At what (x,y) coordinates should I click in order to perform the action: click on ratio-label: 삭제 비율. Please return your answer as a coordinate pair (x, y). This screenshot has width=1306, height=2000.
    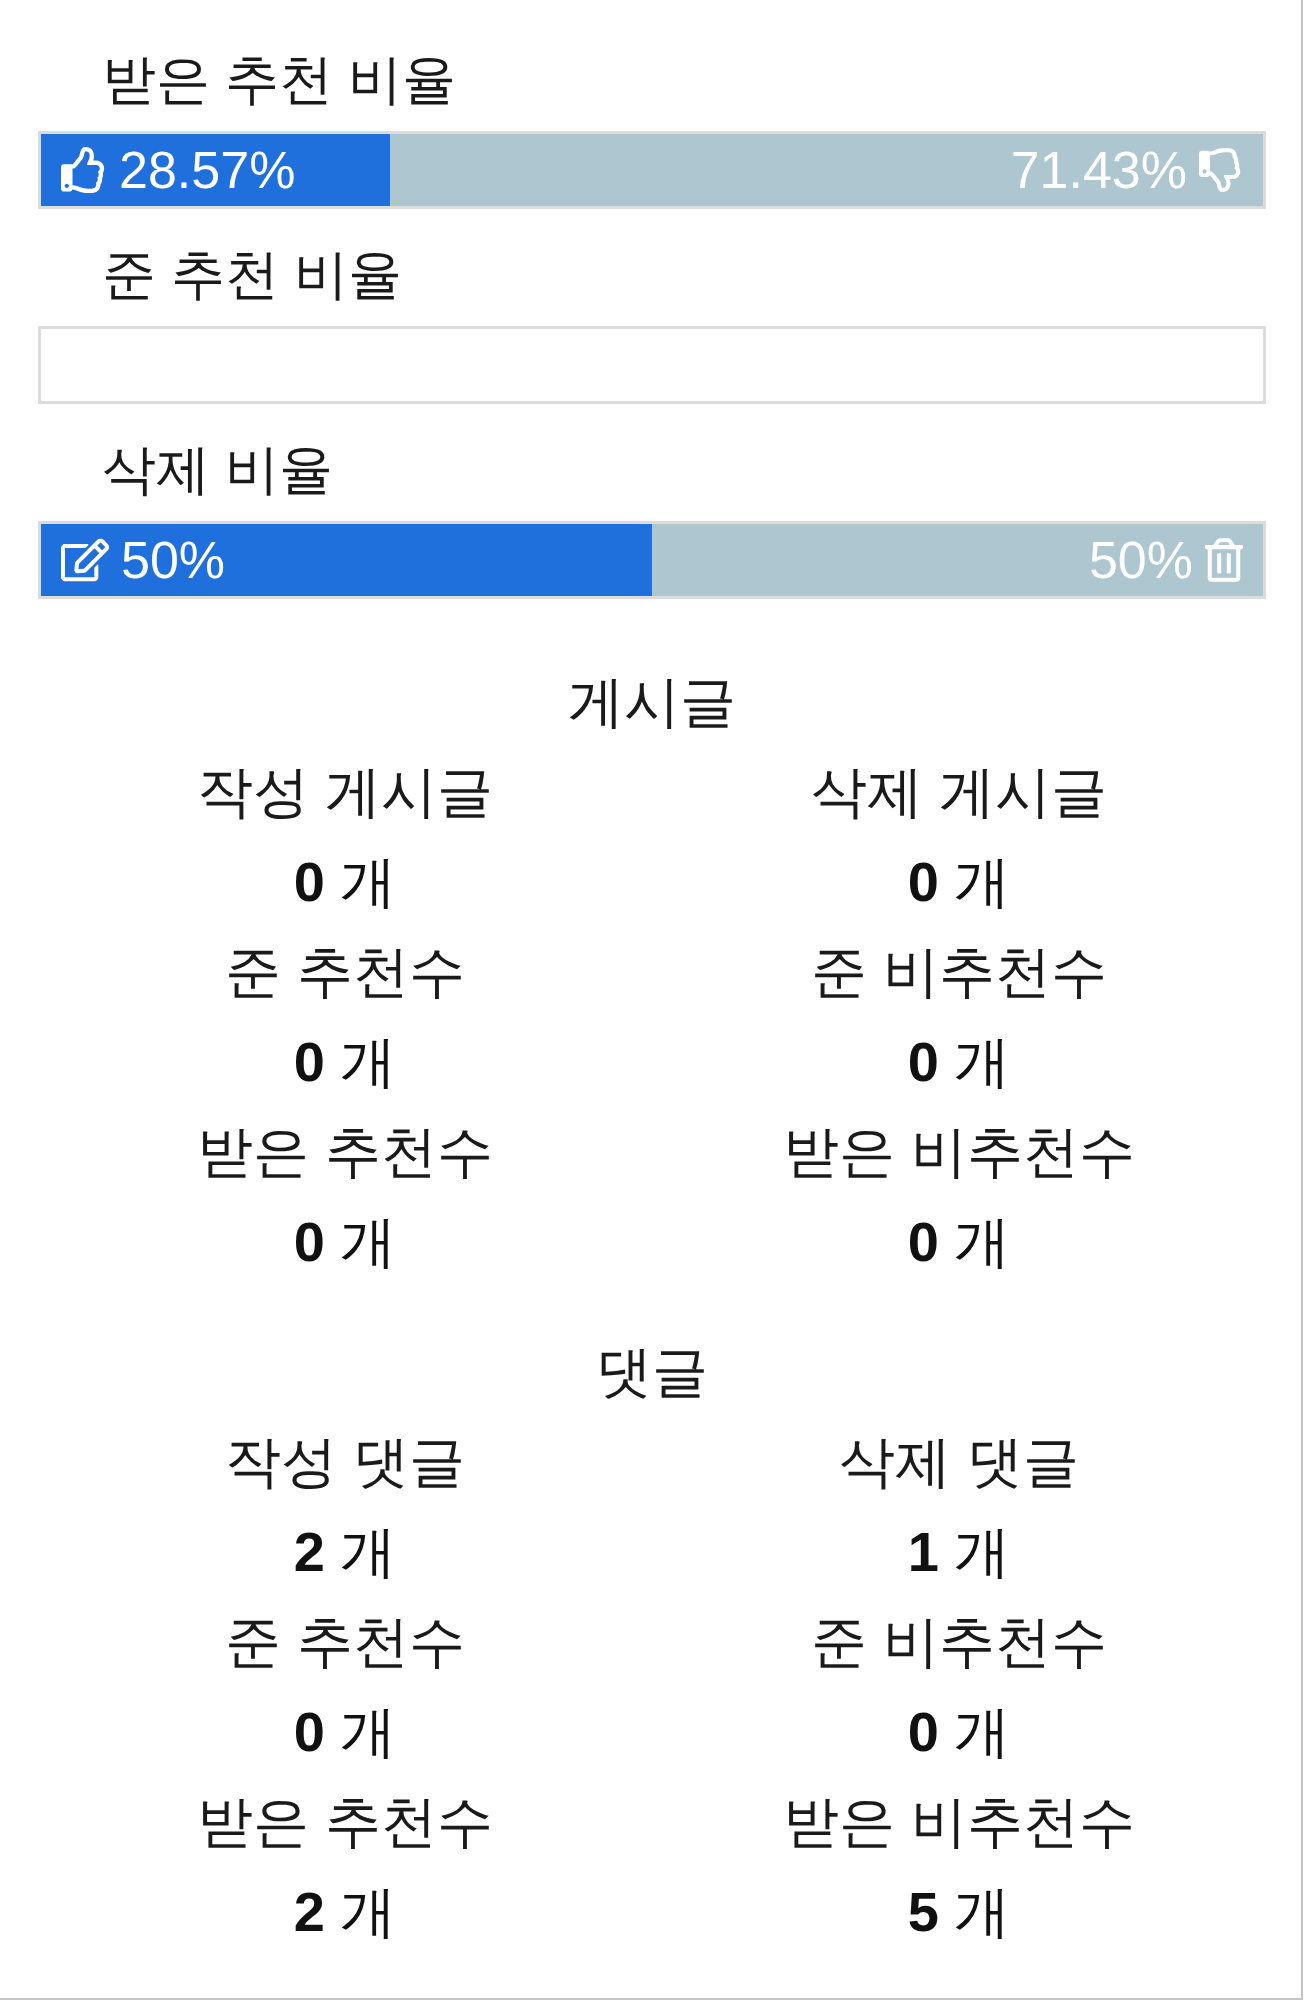
    Looking at the image, I should click on (217, 469).